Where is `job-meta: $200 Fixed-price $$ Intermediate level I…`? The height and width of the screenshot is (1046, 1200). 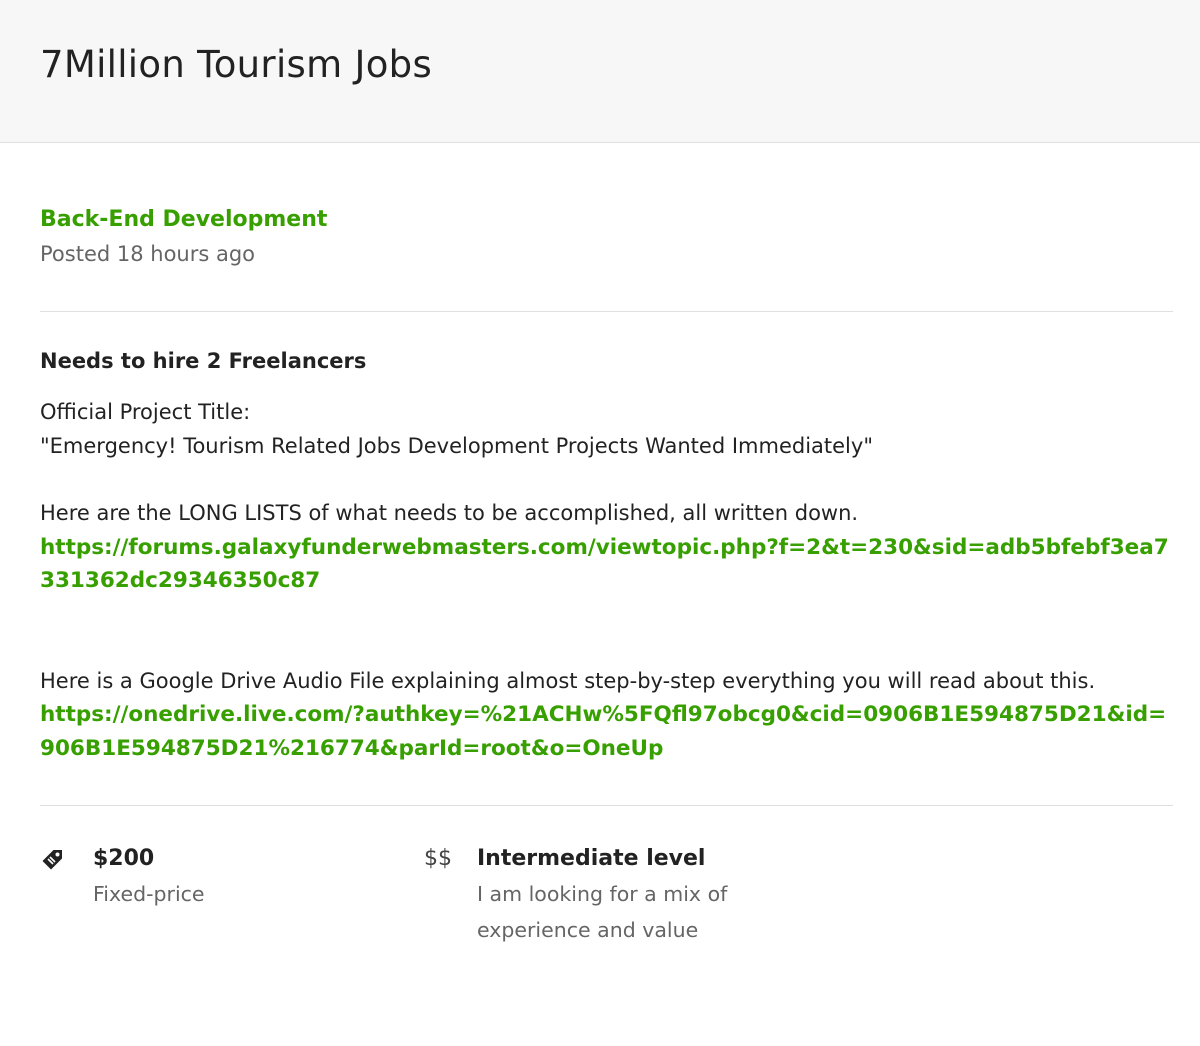
job-meta: $200 Fixed-price $$ Intermediate level I… is located at coordinates (606, 877).